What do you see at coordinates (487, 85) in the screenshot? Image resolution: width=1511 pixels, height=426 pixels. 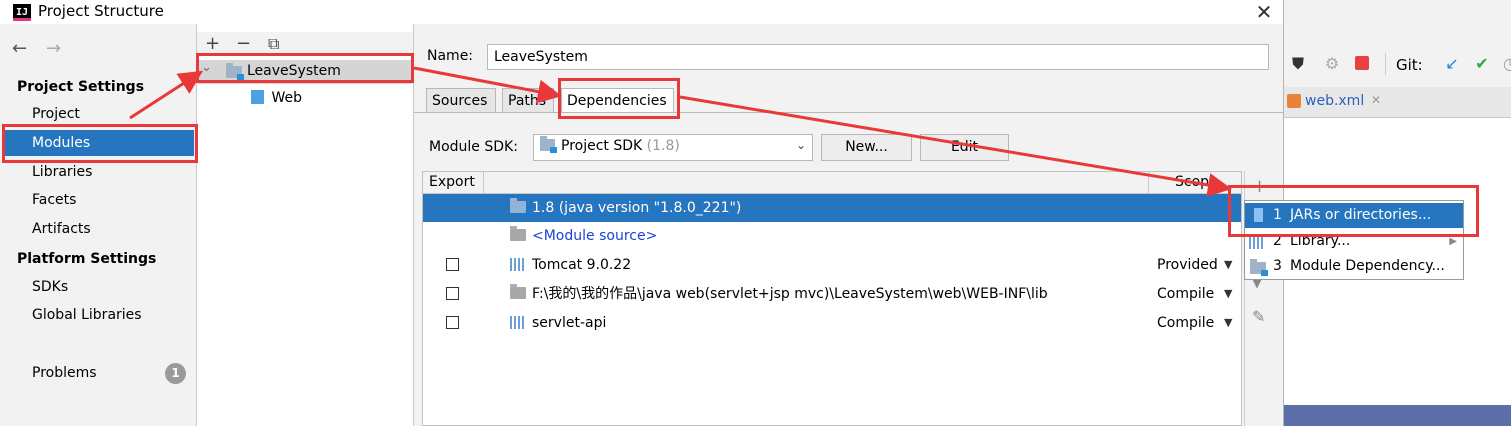 I see `arrow-module-to-tab` at bounding box center [487, 85].